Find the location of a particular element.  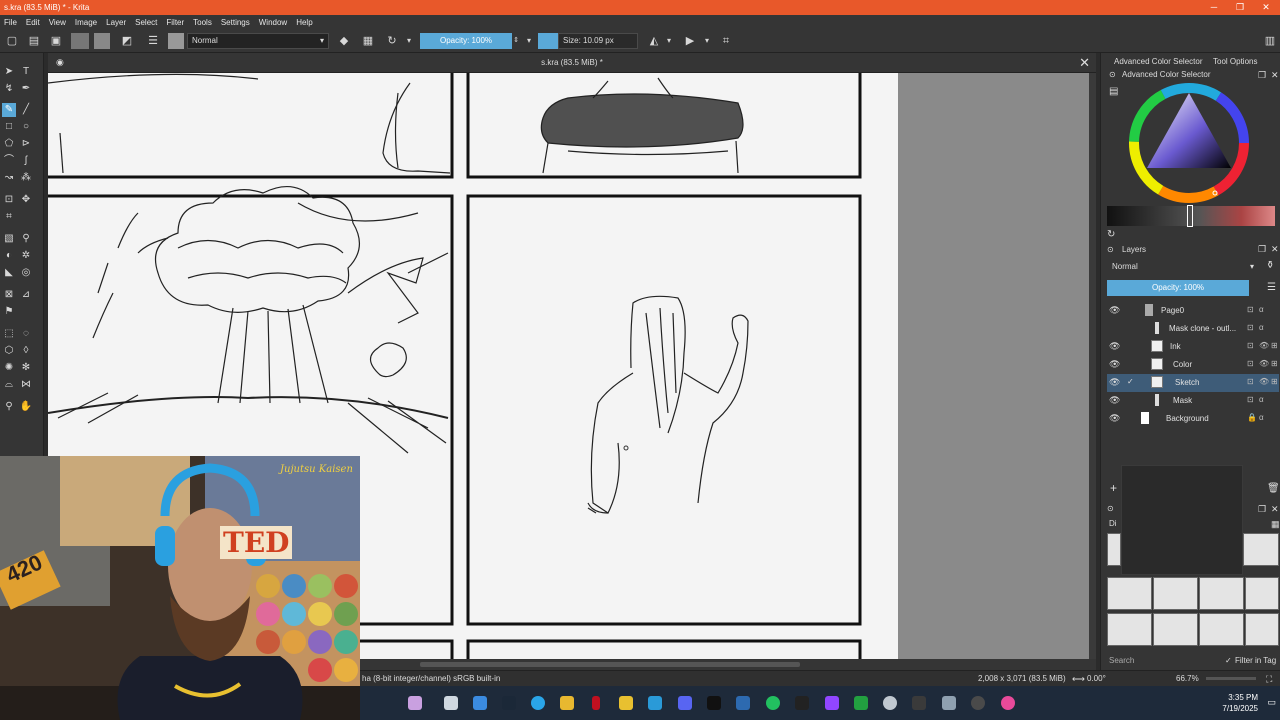

document-tab: s.kra (83.5 MiB) * is located at coordinates (572, 62).